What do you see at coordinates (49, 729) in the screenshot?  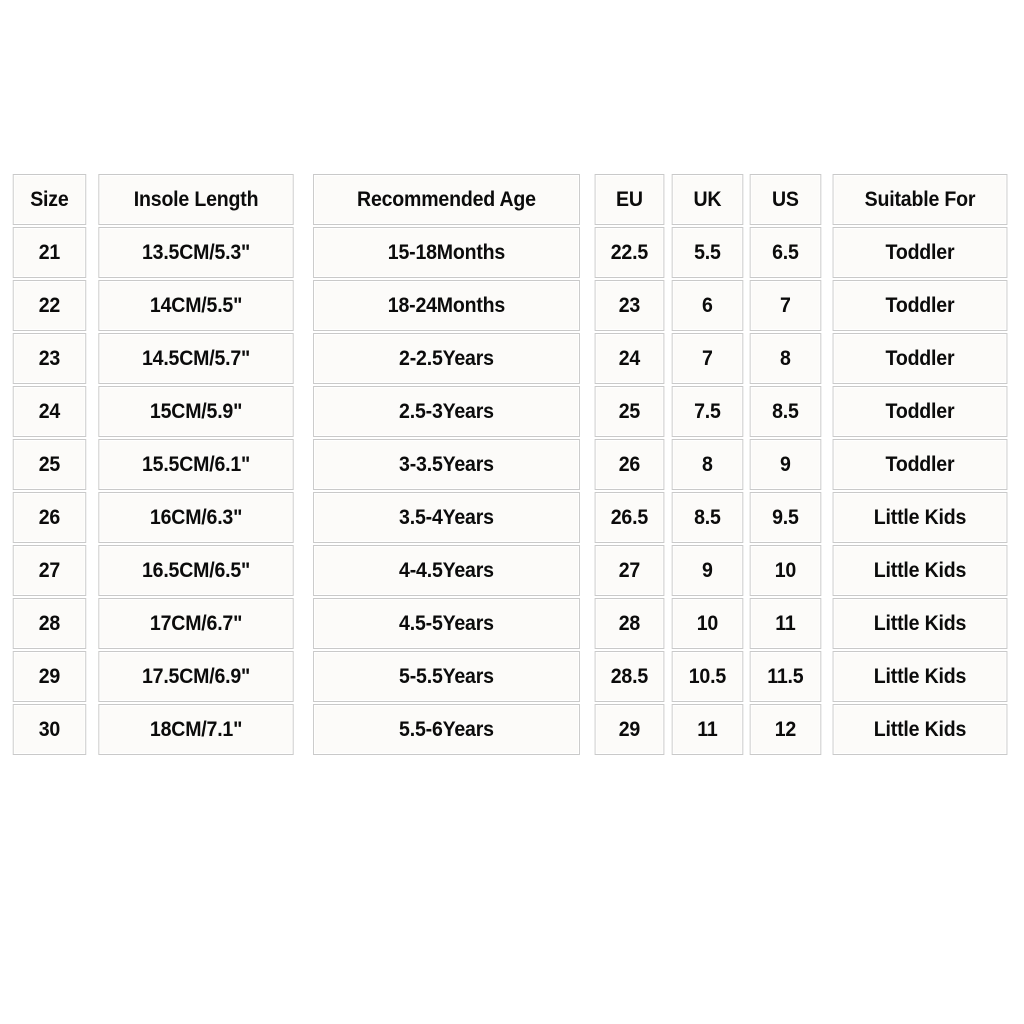 I see `cell-size: 30` at bounding box center [49, 729].